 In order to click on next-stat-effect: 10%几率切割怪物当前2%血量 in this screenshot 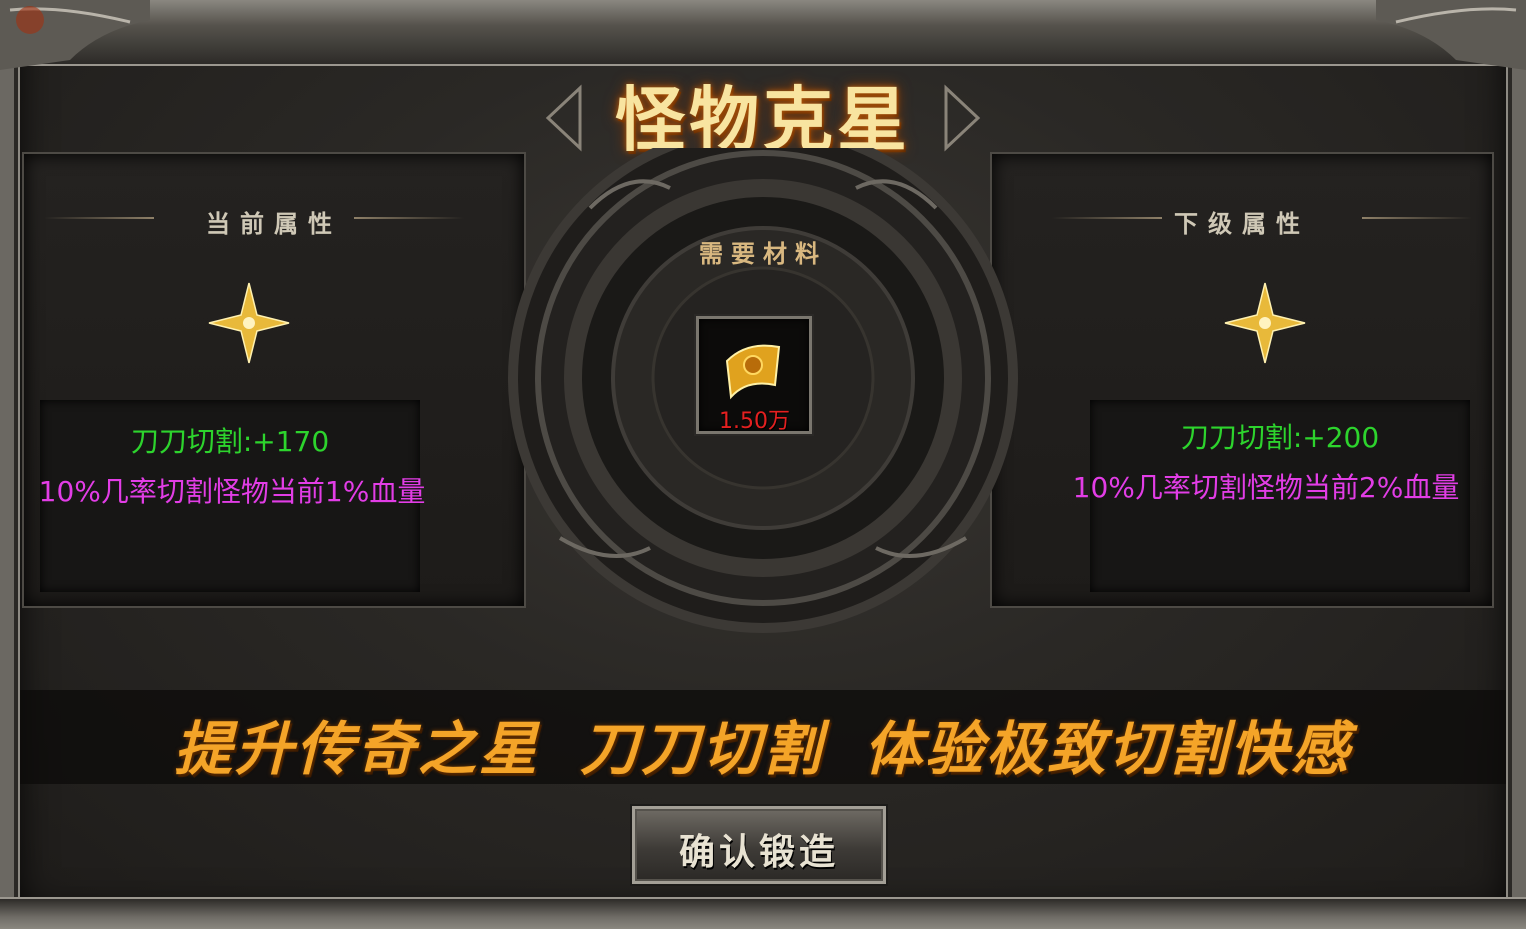, I will do `click(1266, 487)`.